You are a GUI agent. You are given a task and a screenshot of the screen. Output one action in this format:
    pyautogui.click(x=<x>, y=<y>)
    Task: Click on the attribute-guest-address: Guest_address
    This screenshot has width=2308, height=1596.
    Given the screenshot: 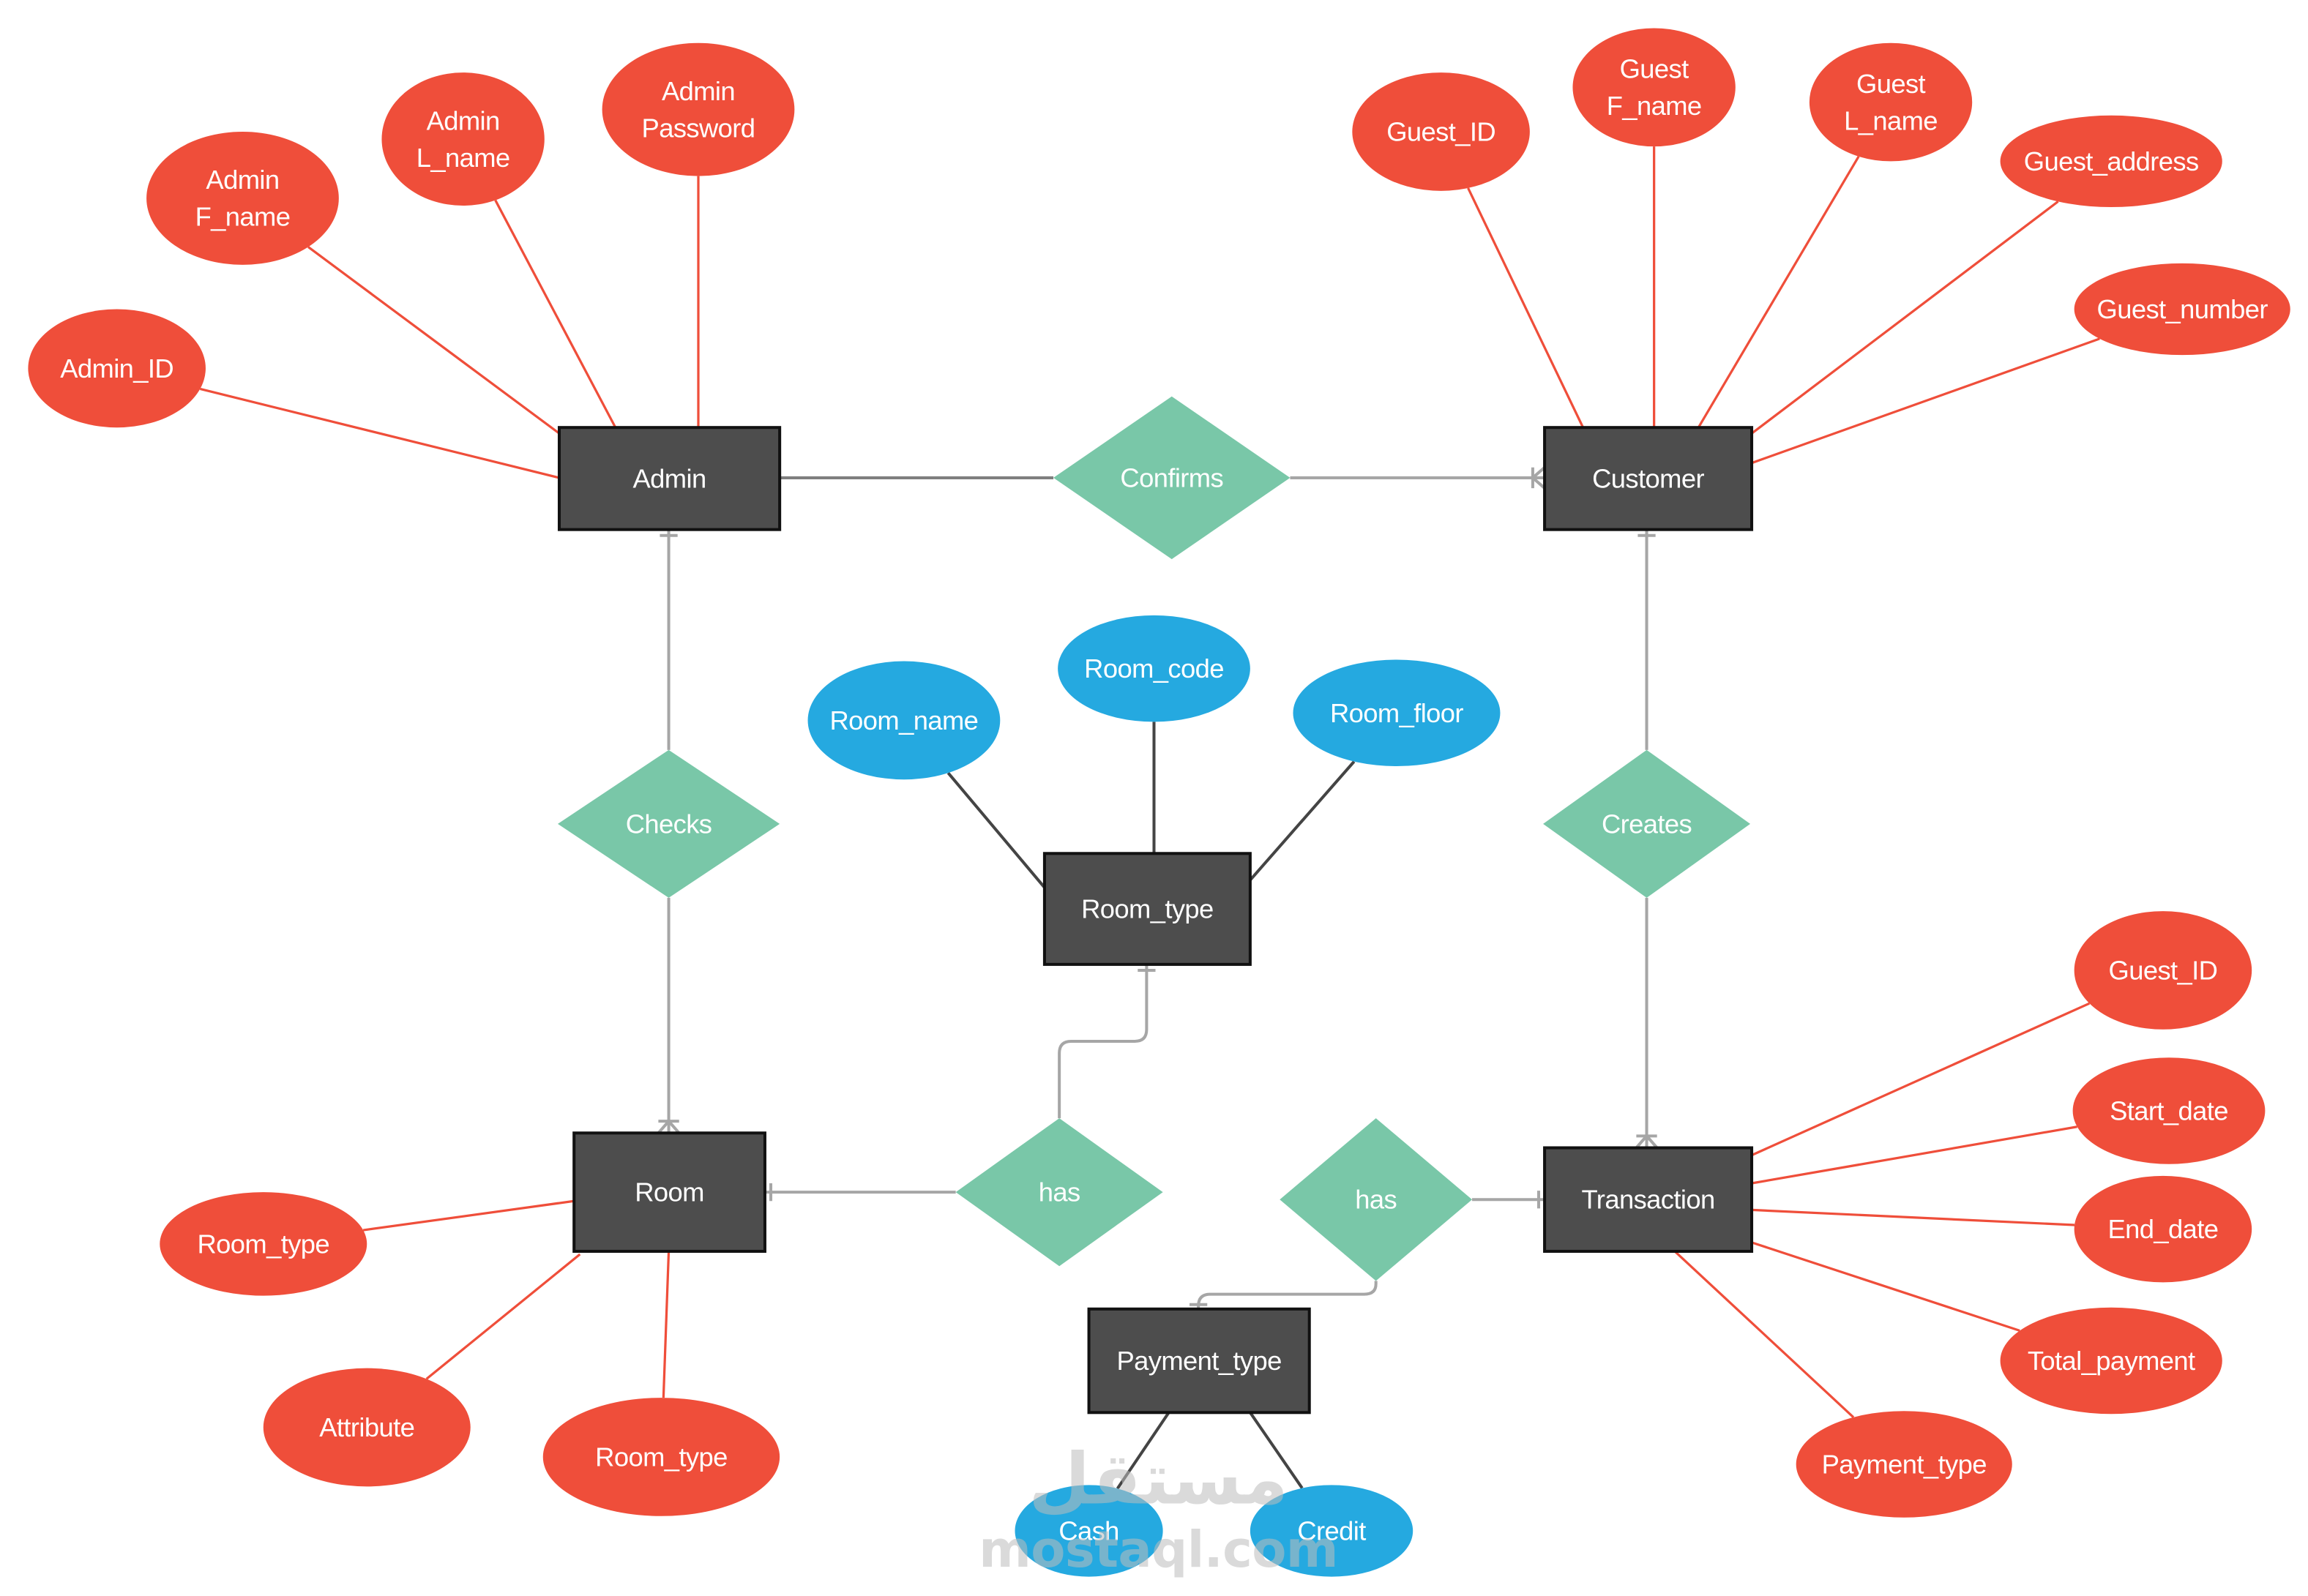 What is the action you would take?
    pyautogui.click(x=2111, y=161)
    